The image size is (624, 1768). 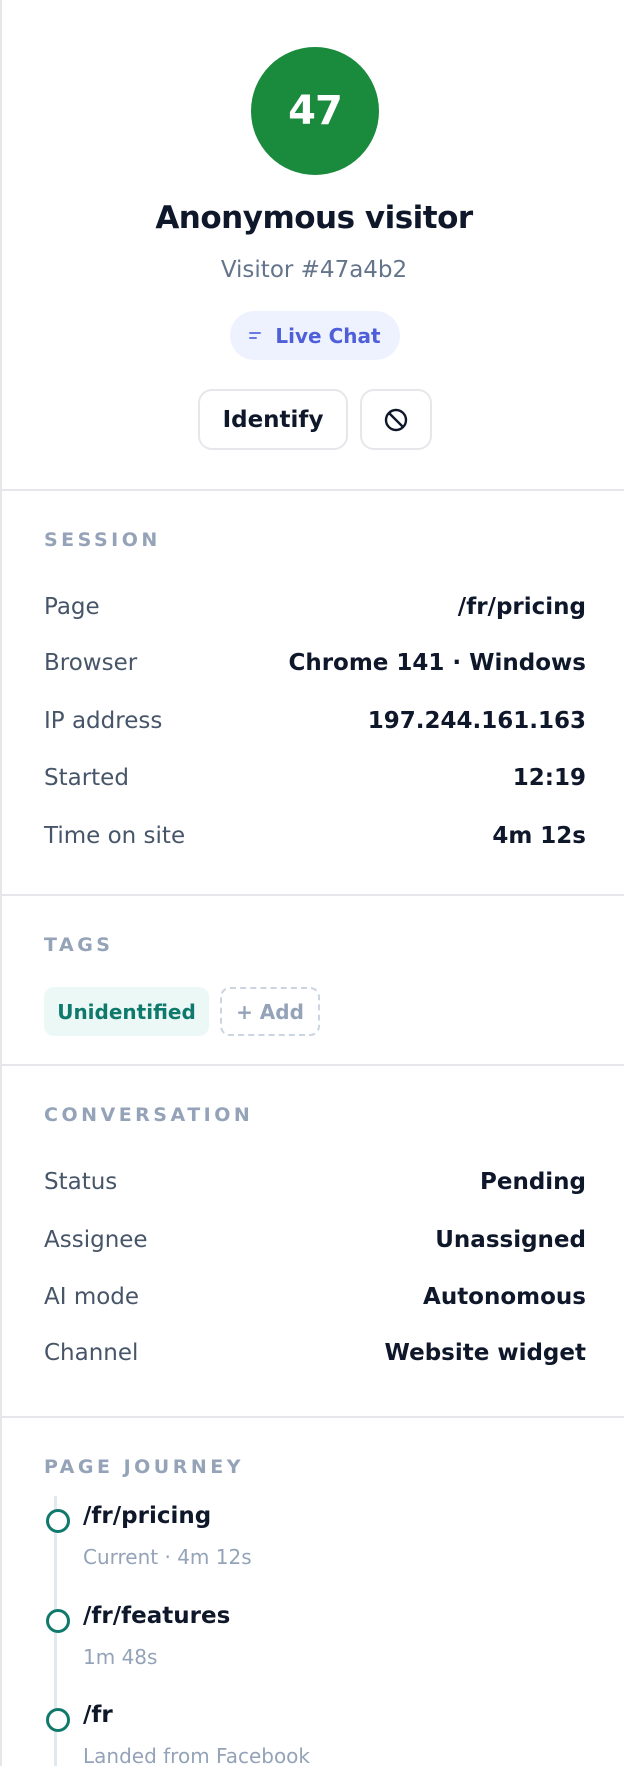 I want to click on conversation-row-status: Status Pending, so click(x=315, y=1182).